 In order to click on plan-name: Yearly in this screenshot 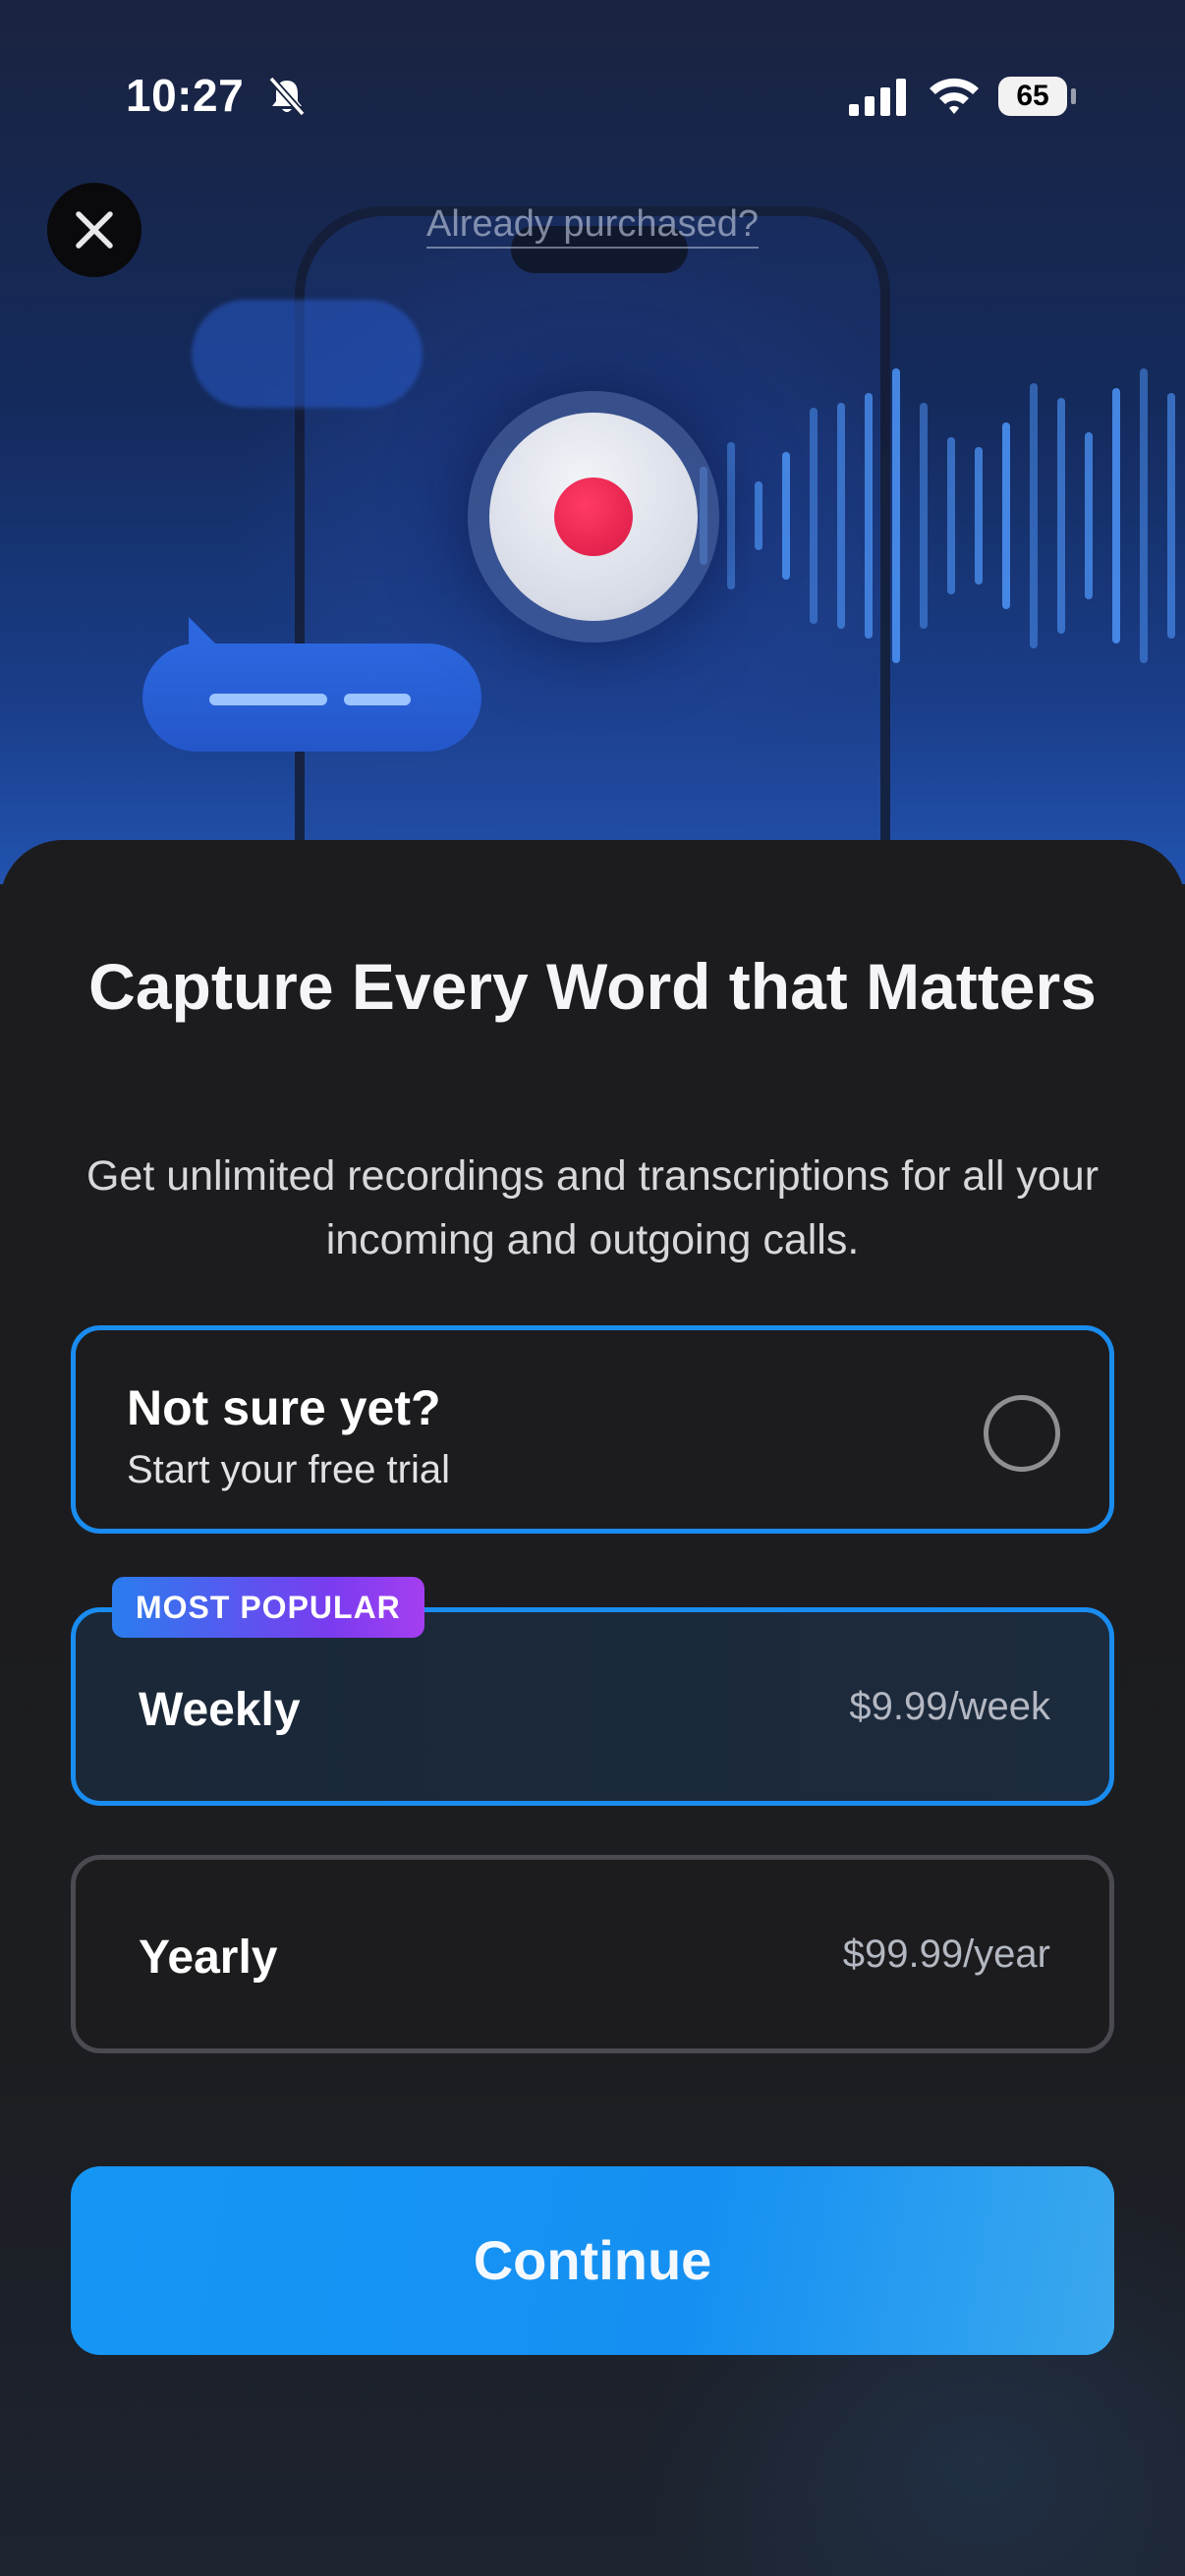, I will do `click(209, 1958)`.